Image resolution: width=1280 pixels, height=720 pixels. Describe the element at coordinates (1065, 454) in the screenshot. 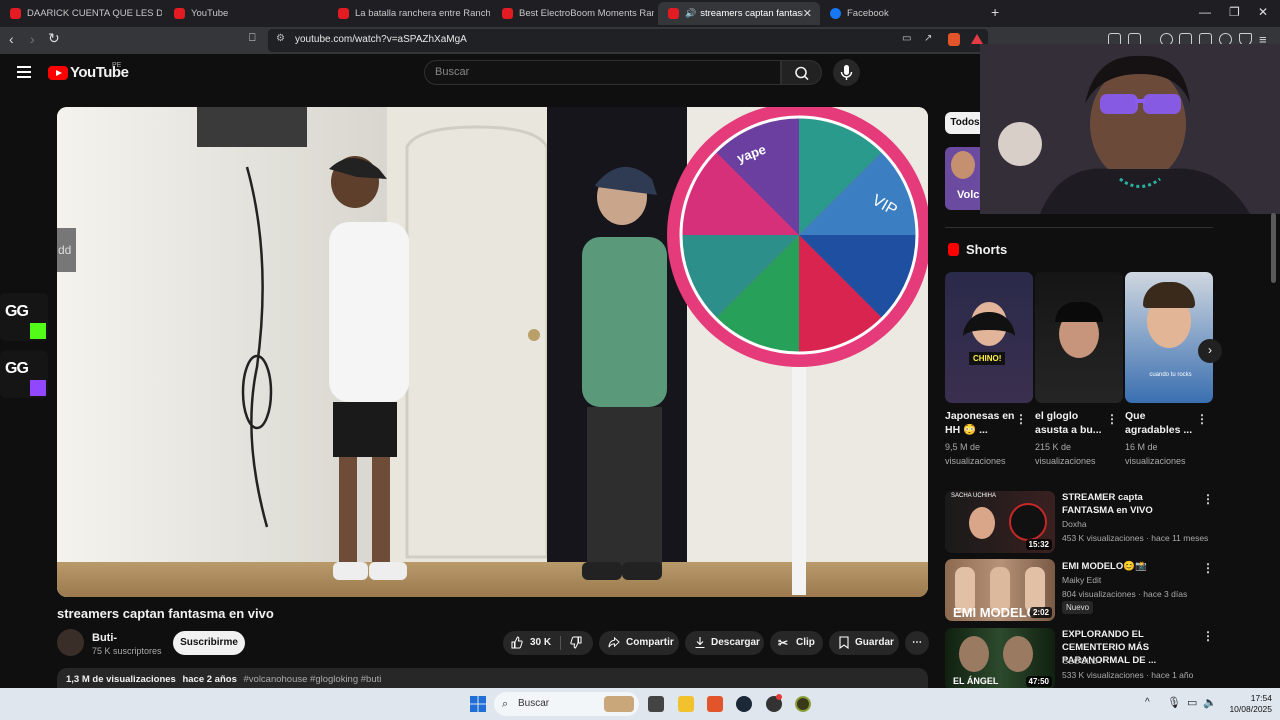

I see `short-views: 215 K de visualizaciones` at that location.